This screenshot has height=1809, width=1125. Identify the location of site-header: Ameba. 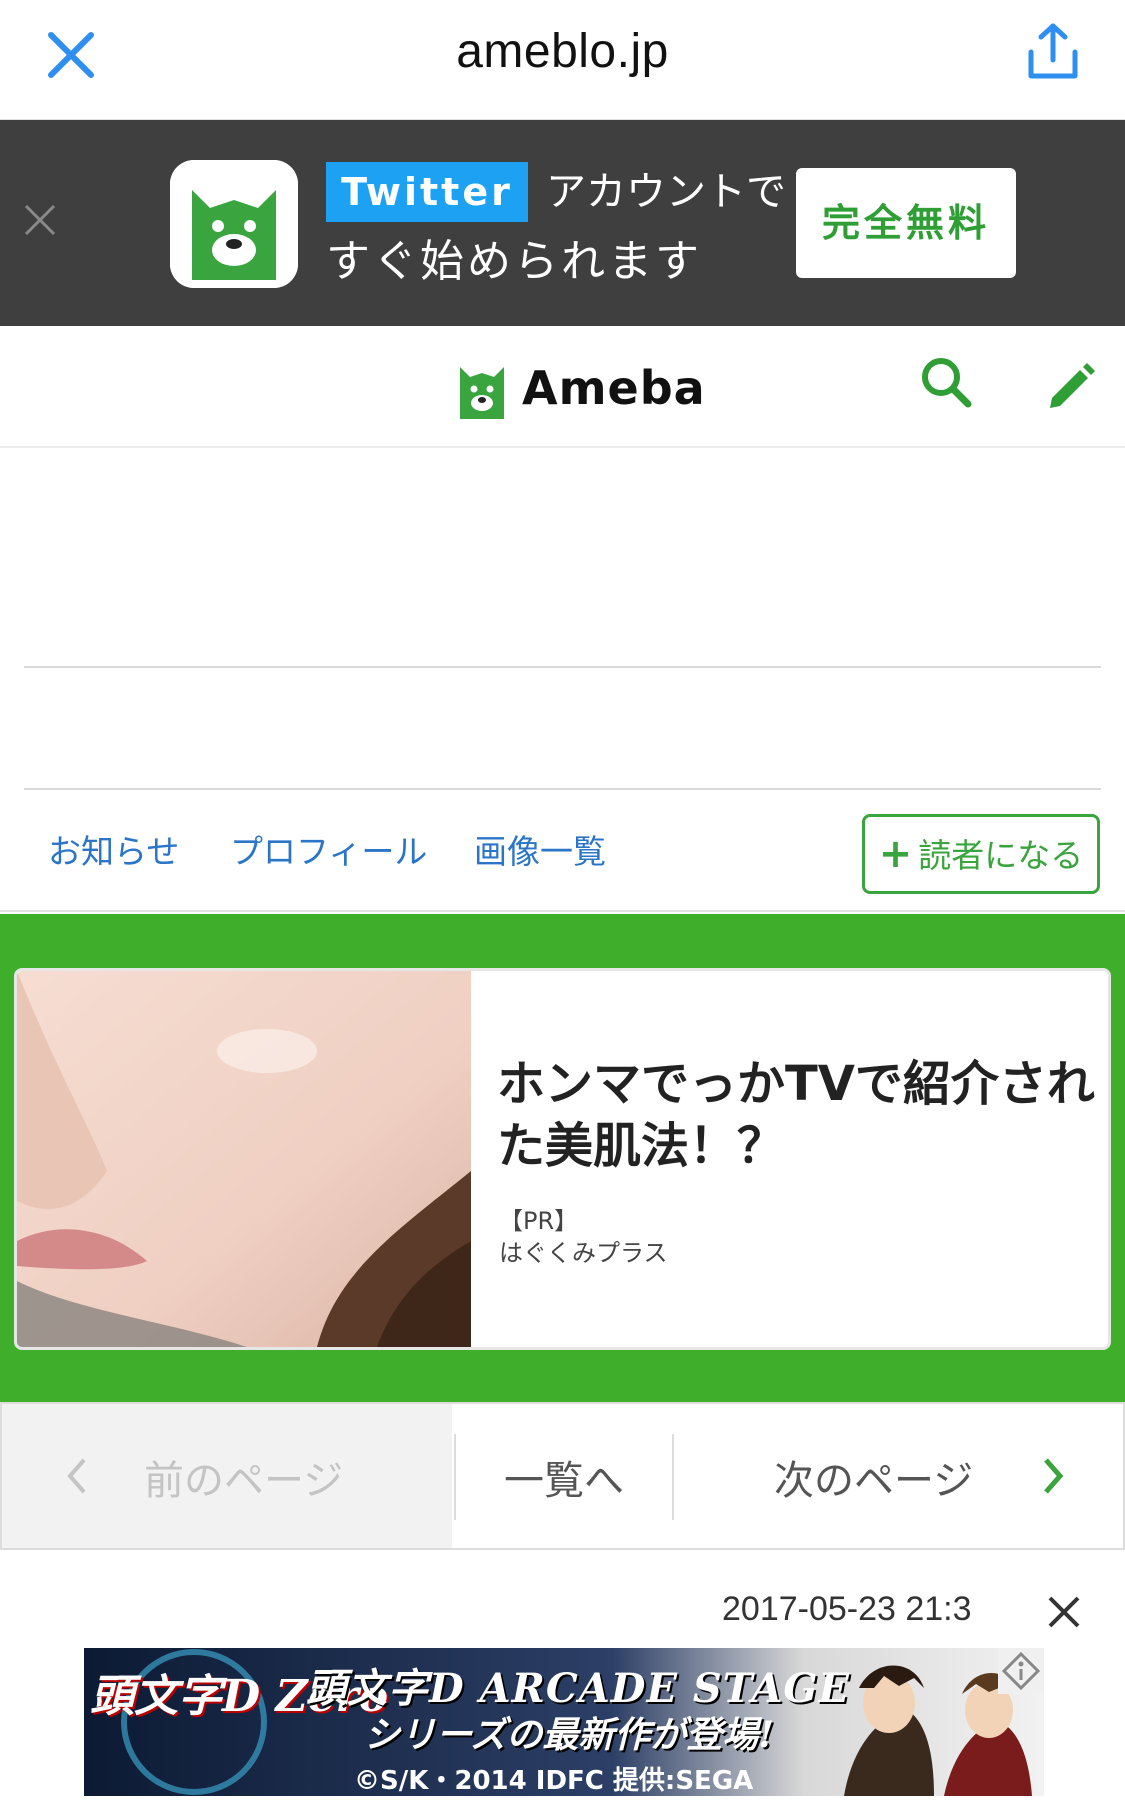
(562, 387).